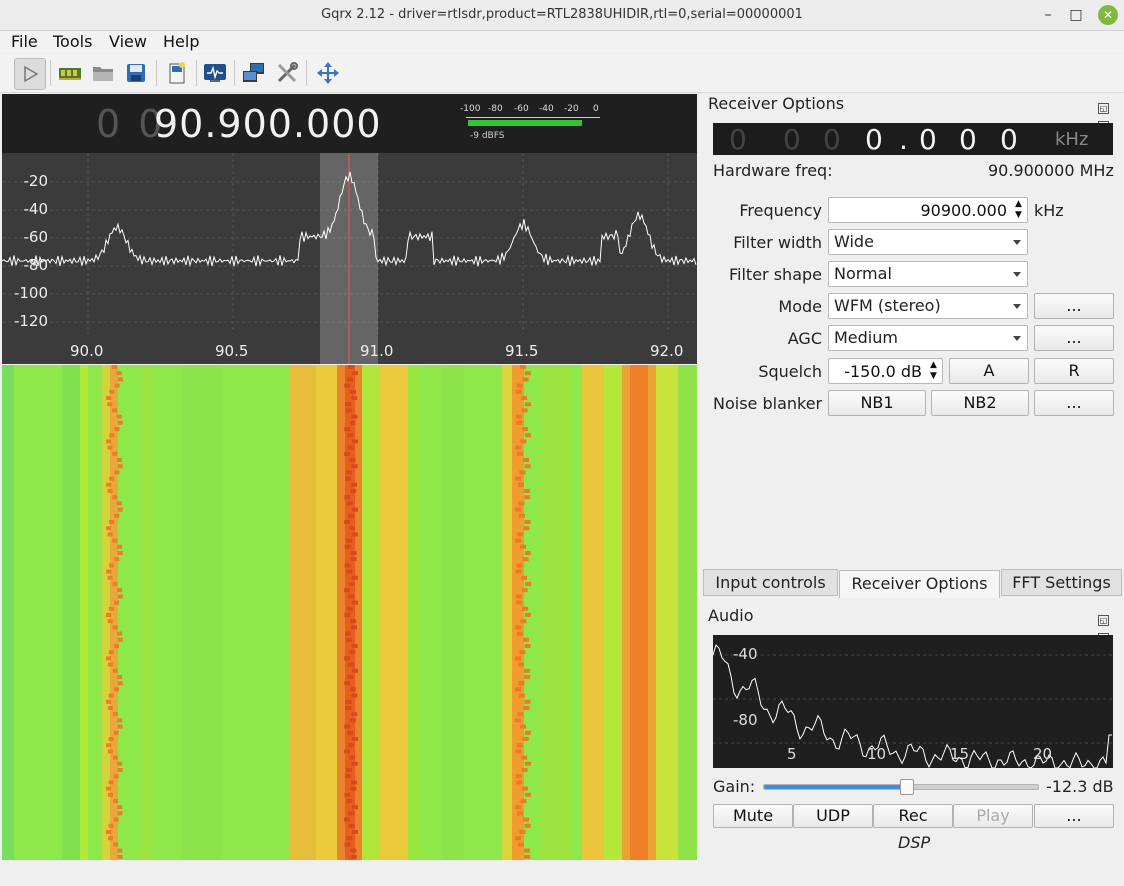  I want to click on bookmark-icon, so click(177, 73).